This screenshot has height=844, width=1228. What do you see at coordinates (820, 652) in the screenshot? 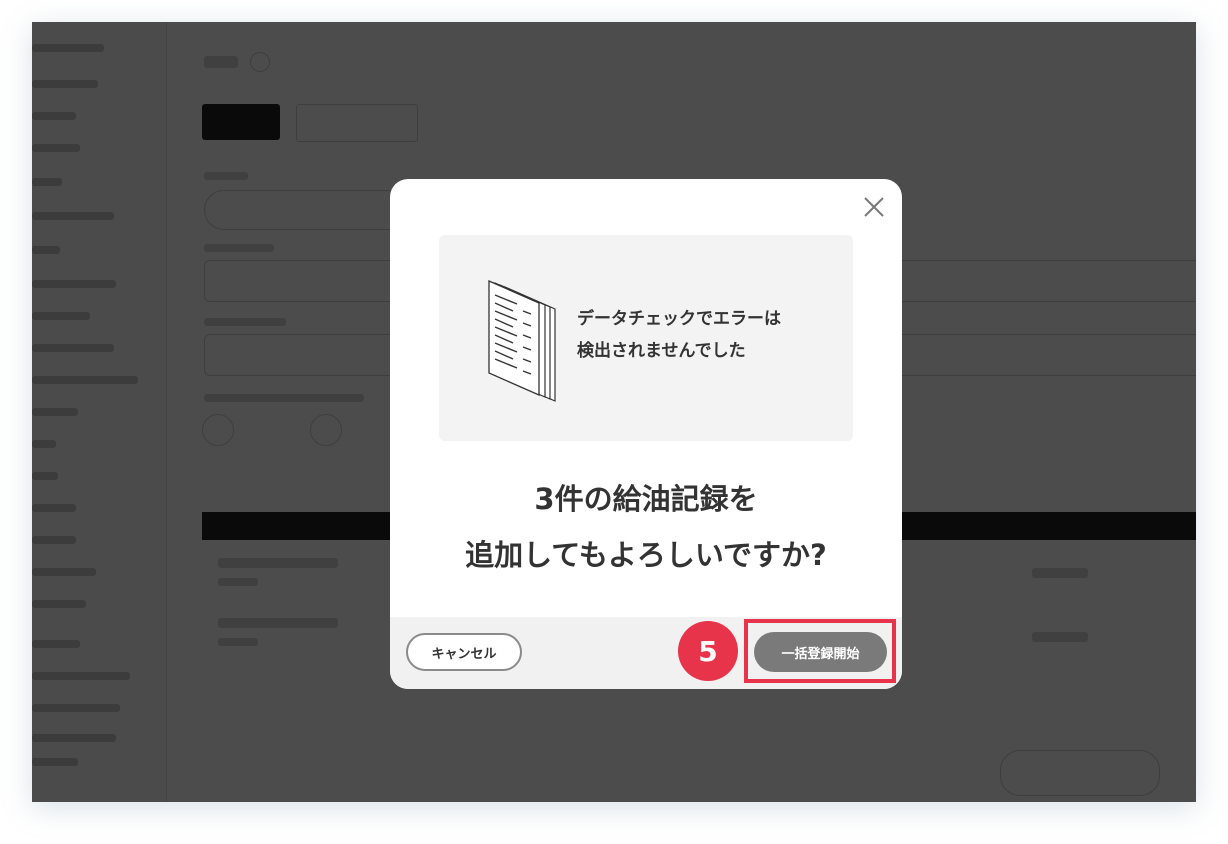
I see `start-bulk-registration-button: 一括登録開始` at bounding box center [820, 652].